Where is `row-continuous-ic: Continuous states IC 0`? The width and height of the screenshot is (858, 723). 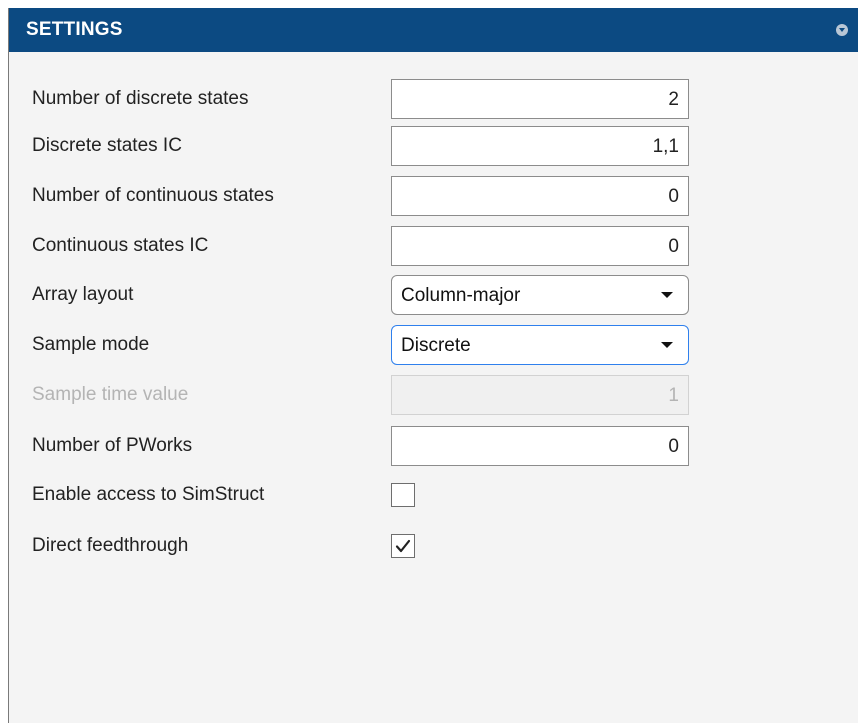 row-continuous-ic: Continuous states IC 0 is located at coordinates (359, 246).